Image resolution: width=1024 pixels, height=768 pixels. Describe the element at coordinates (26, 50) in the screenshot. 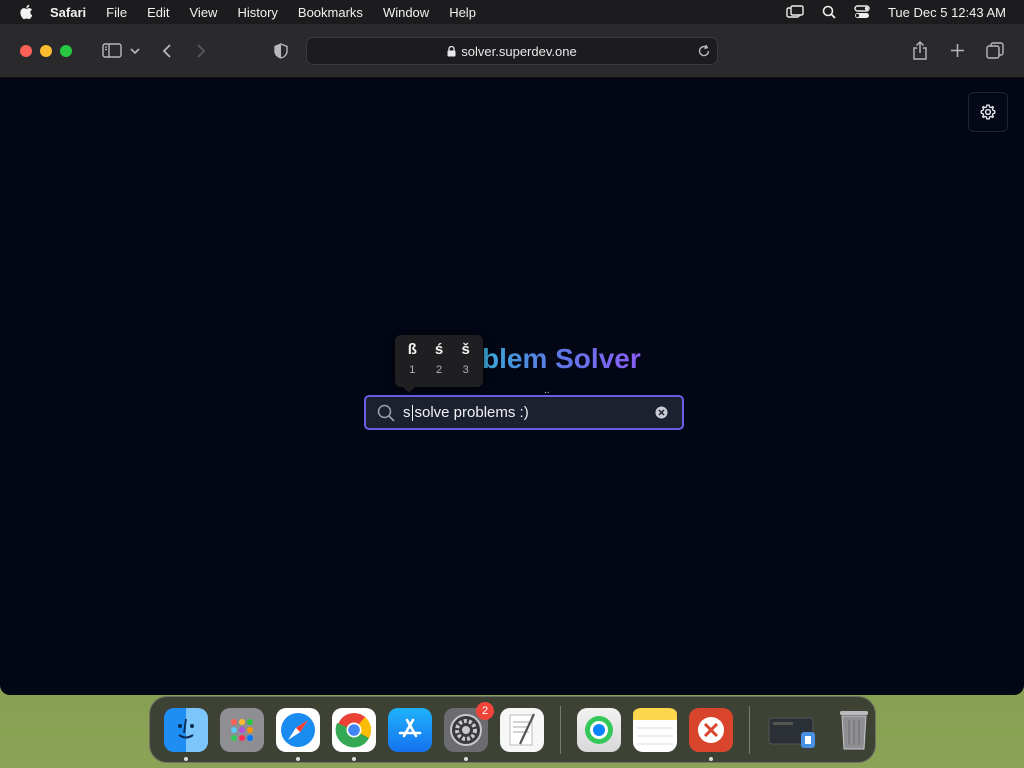

I see `close-window-button` at that location.